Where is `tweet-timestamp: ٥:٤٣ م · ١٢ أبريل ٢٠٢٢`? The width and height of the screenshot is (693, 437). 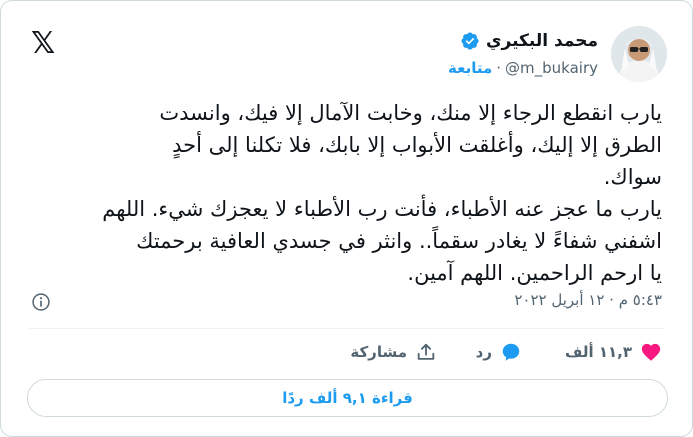
tweet-timestamp: ٥:٤٣ م · ١٢ أبريل ٢٠٢٢ is located at coordinates (588, 300).